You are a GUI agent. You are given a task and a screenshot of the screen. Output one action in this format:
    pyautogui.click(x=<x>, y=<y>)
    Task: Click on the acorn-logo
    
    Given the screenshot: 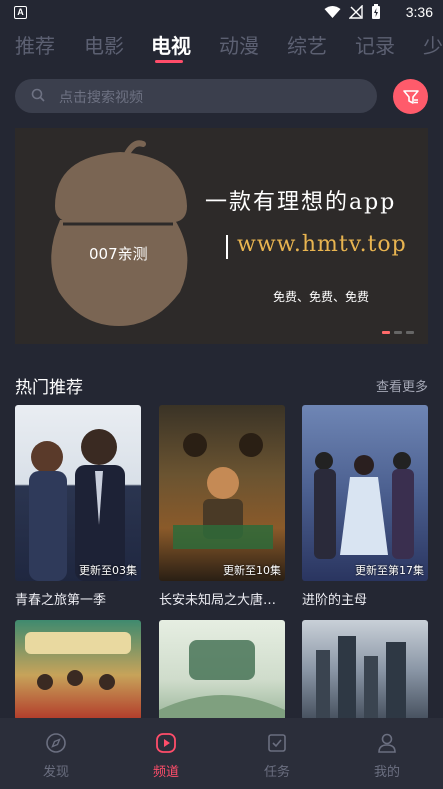 What is the action you would take?
    pyautogui.click(x=119, y=233)
    